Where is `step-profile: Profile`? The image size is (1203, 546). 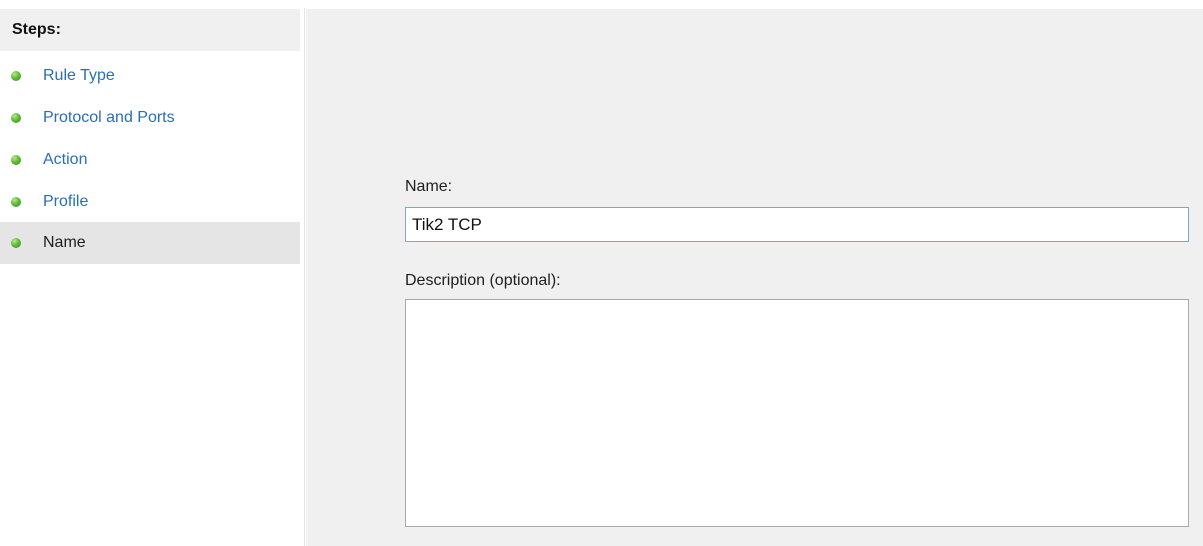 step-profile: Profile is located at coordinates (150, 202).